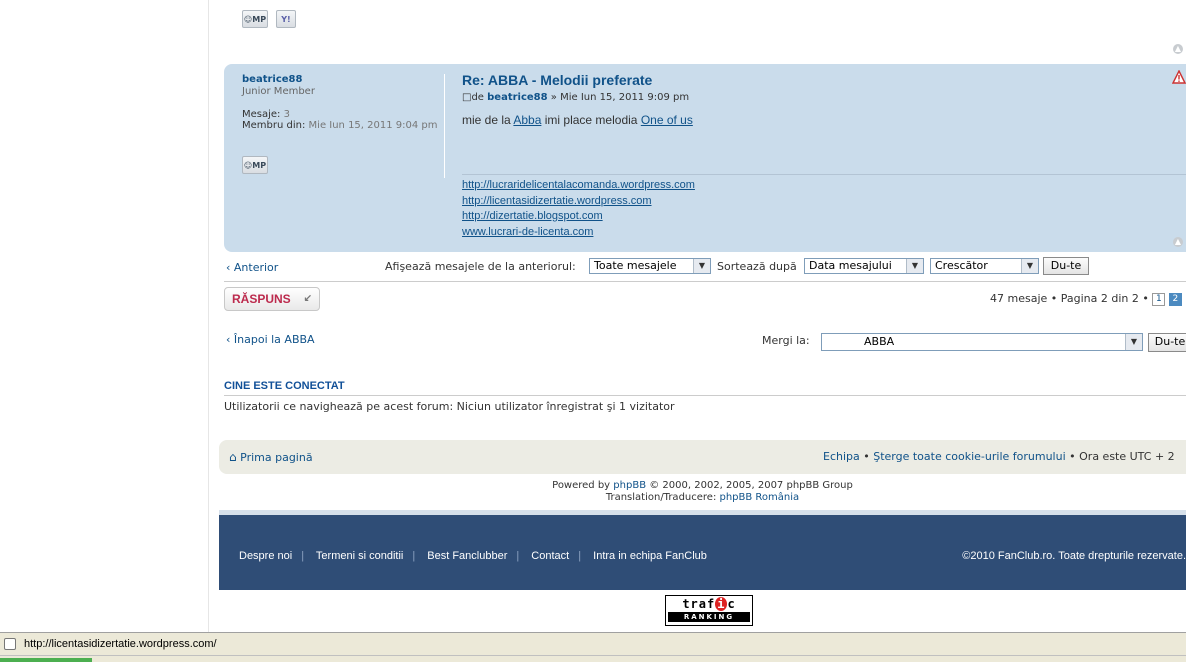  I want to click on pm-button: ☺ MP, so click(255, 165).